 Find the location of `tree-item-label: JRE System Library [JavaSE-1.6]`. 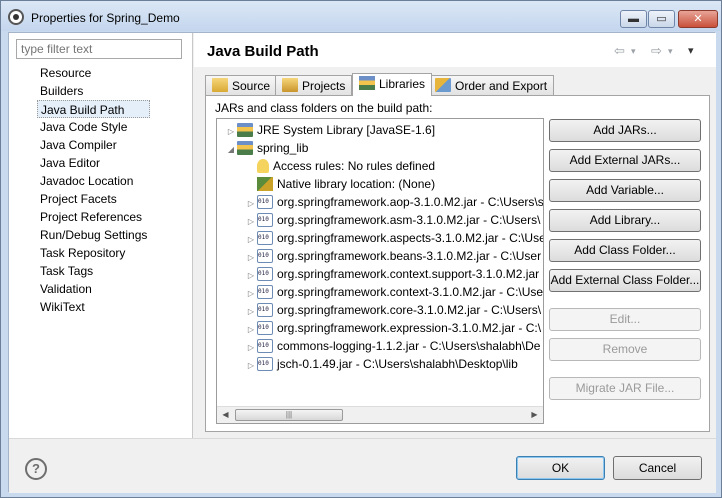

tree-item-label: JRE System Library [JavaSE-1.6] is located at coordinates (346, 130).